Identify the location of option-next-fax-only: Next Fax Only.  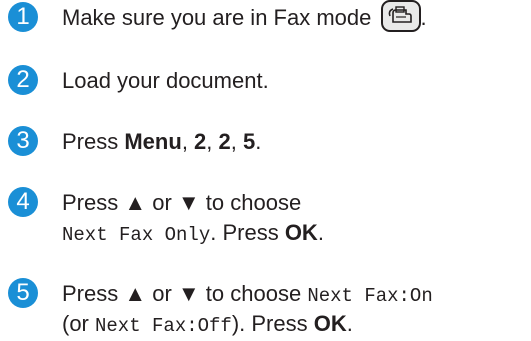
(136, 235).